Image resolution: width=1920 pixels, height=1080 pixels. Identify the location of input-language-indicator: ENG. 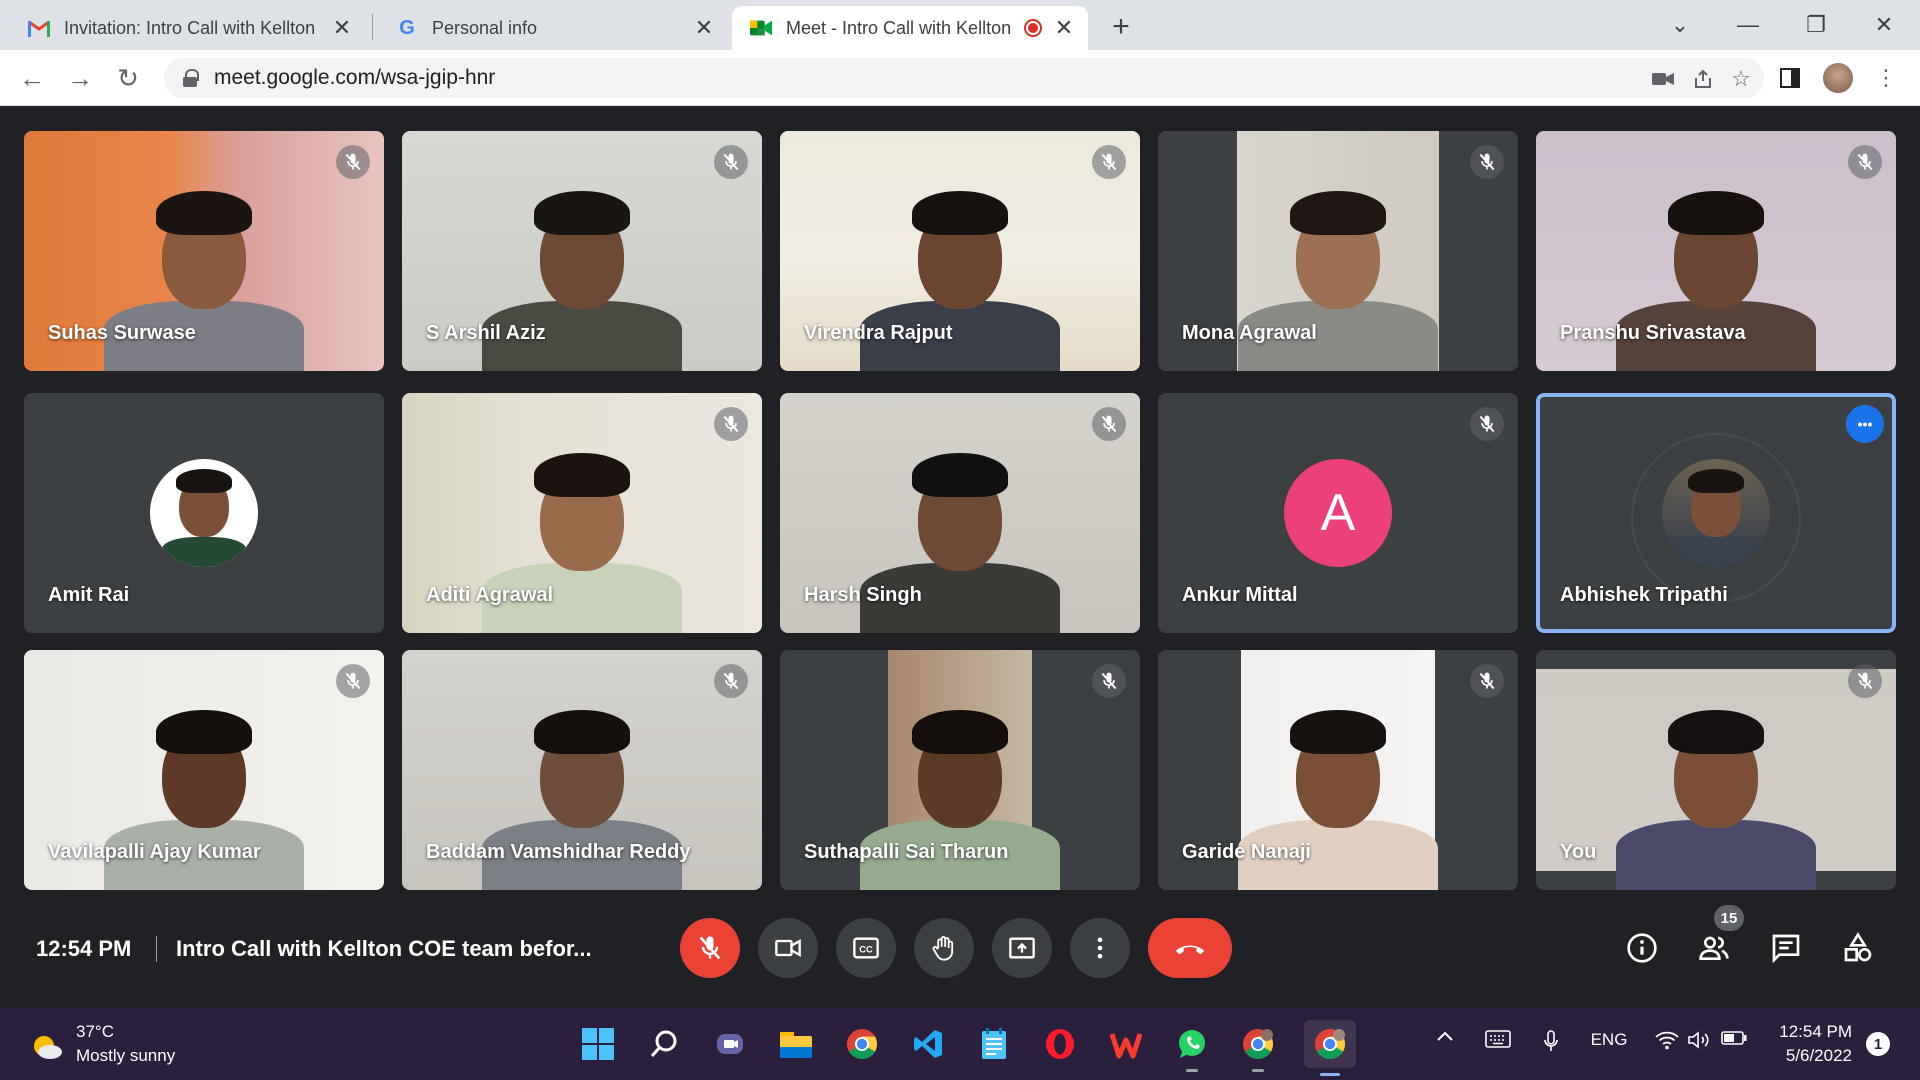
(1609, 1040).